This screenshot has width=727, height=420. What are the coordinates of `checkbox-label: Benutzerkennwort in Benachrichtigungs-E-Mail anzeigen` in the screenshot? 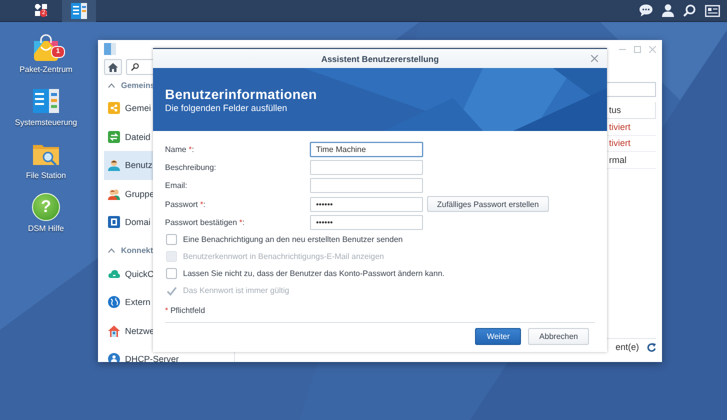 It's located at (283, 257).